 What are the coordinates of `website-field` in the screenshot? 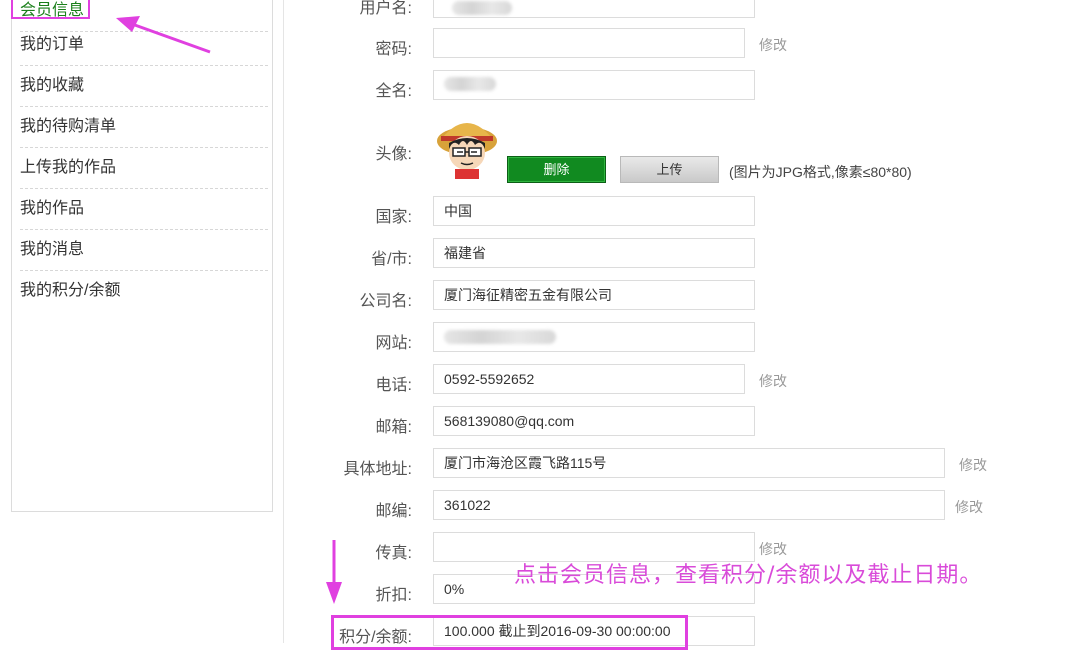 It's located at (594, 337).